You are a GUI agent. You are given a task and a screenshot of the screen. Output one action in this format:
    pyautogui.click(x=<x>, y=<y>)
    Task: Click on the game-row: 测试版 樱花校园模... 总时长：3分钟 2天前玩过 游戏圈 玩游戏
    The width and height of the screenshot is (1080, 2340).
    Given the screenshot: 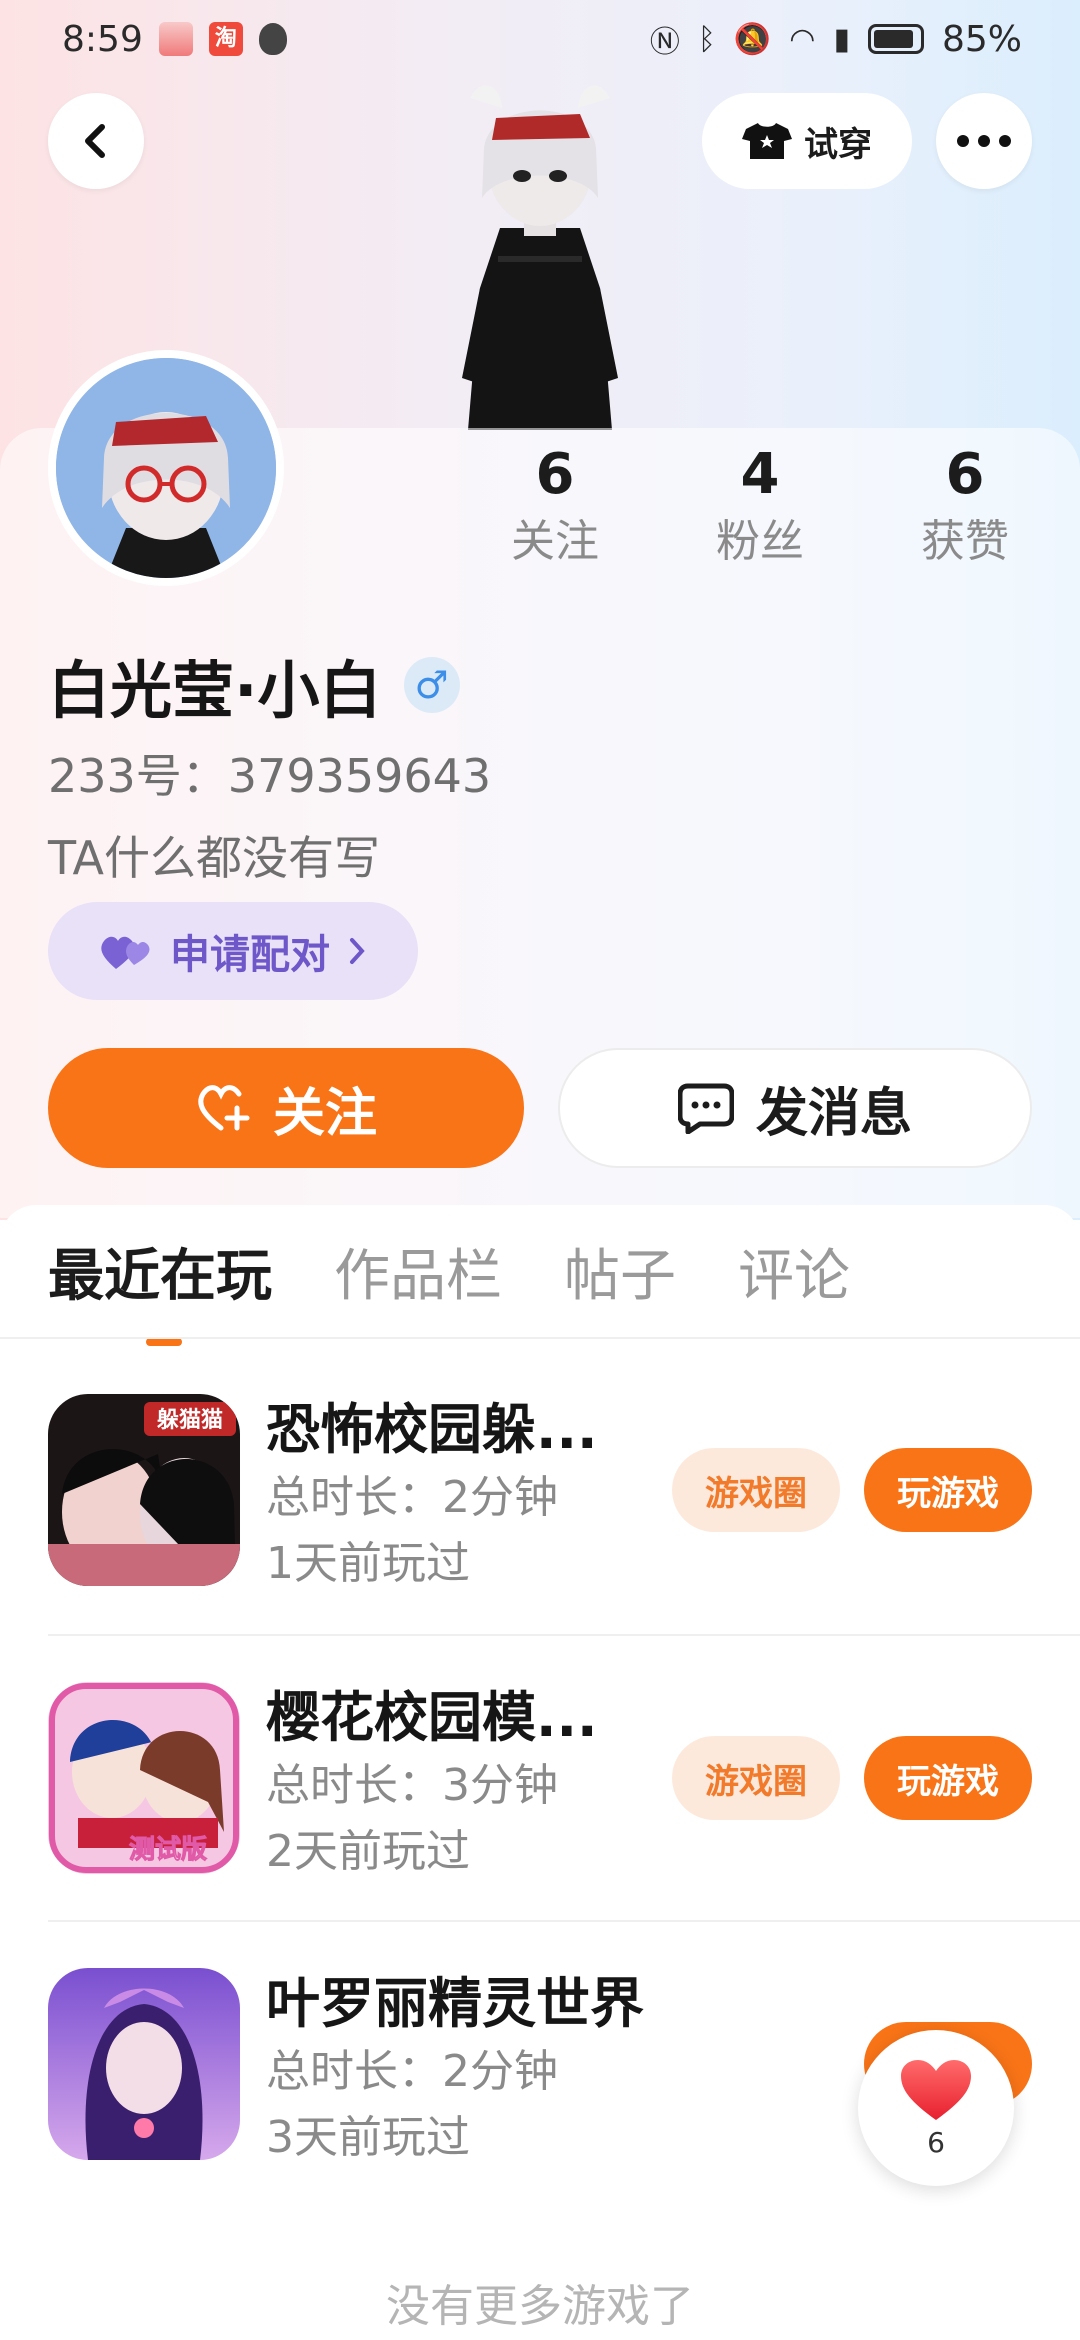 What is the action you would take?
    pyautogui.click(x=540, y=1825)
    